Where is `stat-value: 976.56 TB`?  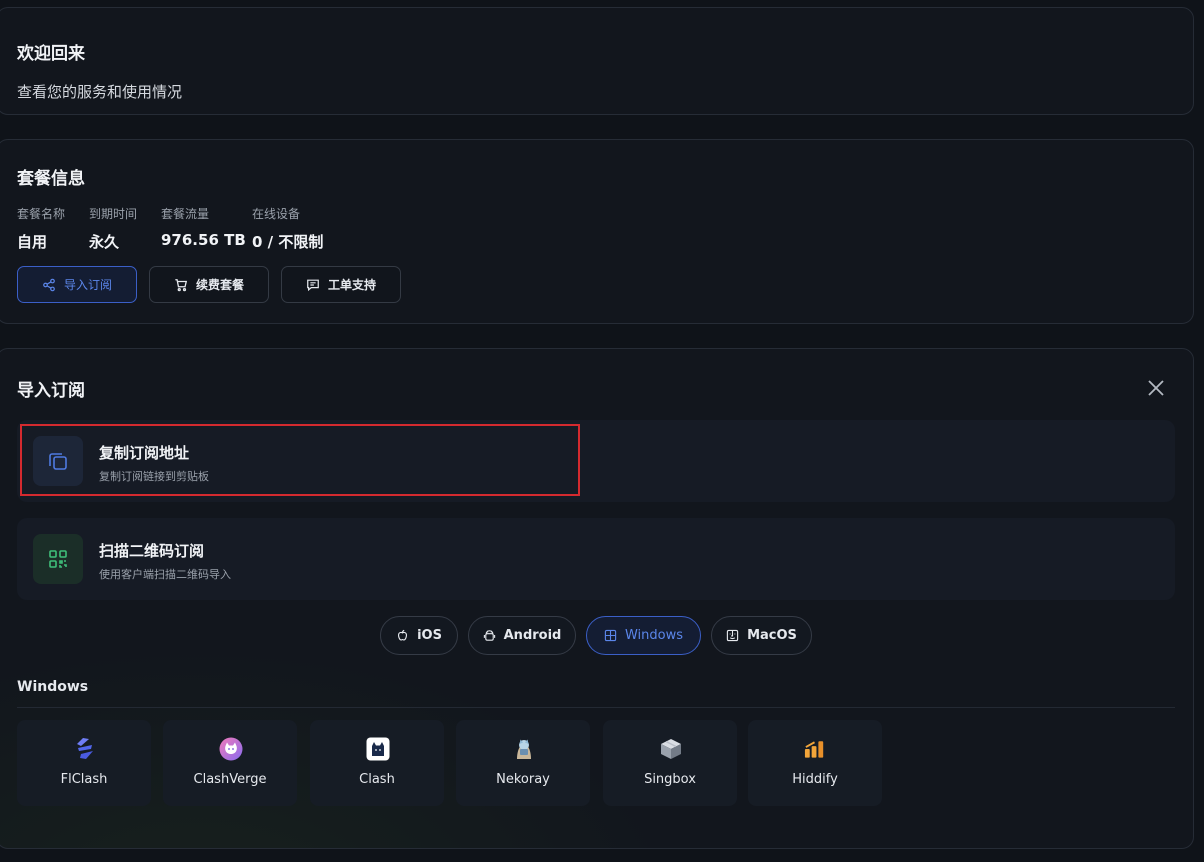 stat-value: 976.56 TB is located at coordinates (203, 240).